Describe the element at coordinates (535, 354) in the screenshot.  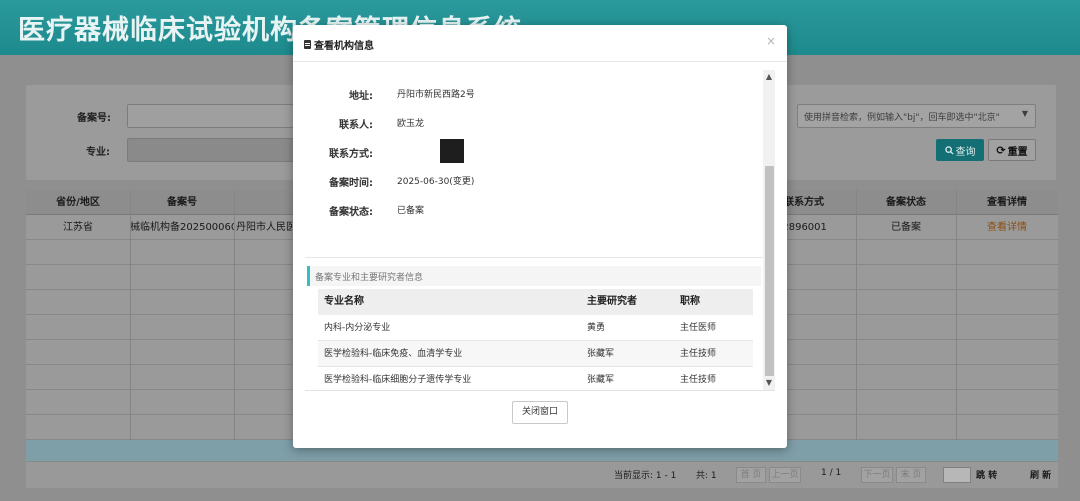
I see `table-row: 医学检验科-临床免疫、血清学专业 张藏军 主任技师` at that location.